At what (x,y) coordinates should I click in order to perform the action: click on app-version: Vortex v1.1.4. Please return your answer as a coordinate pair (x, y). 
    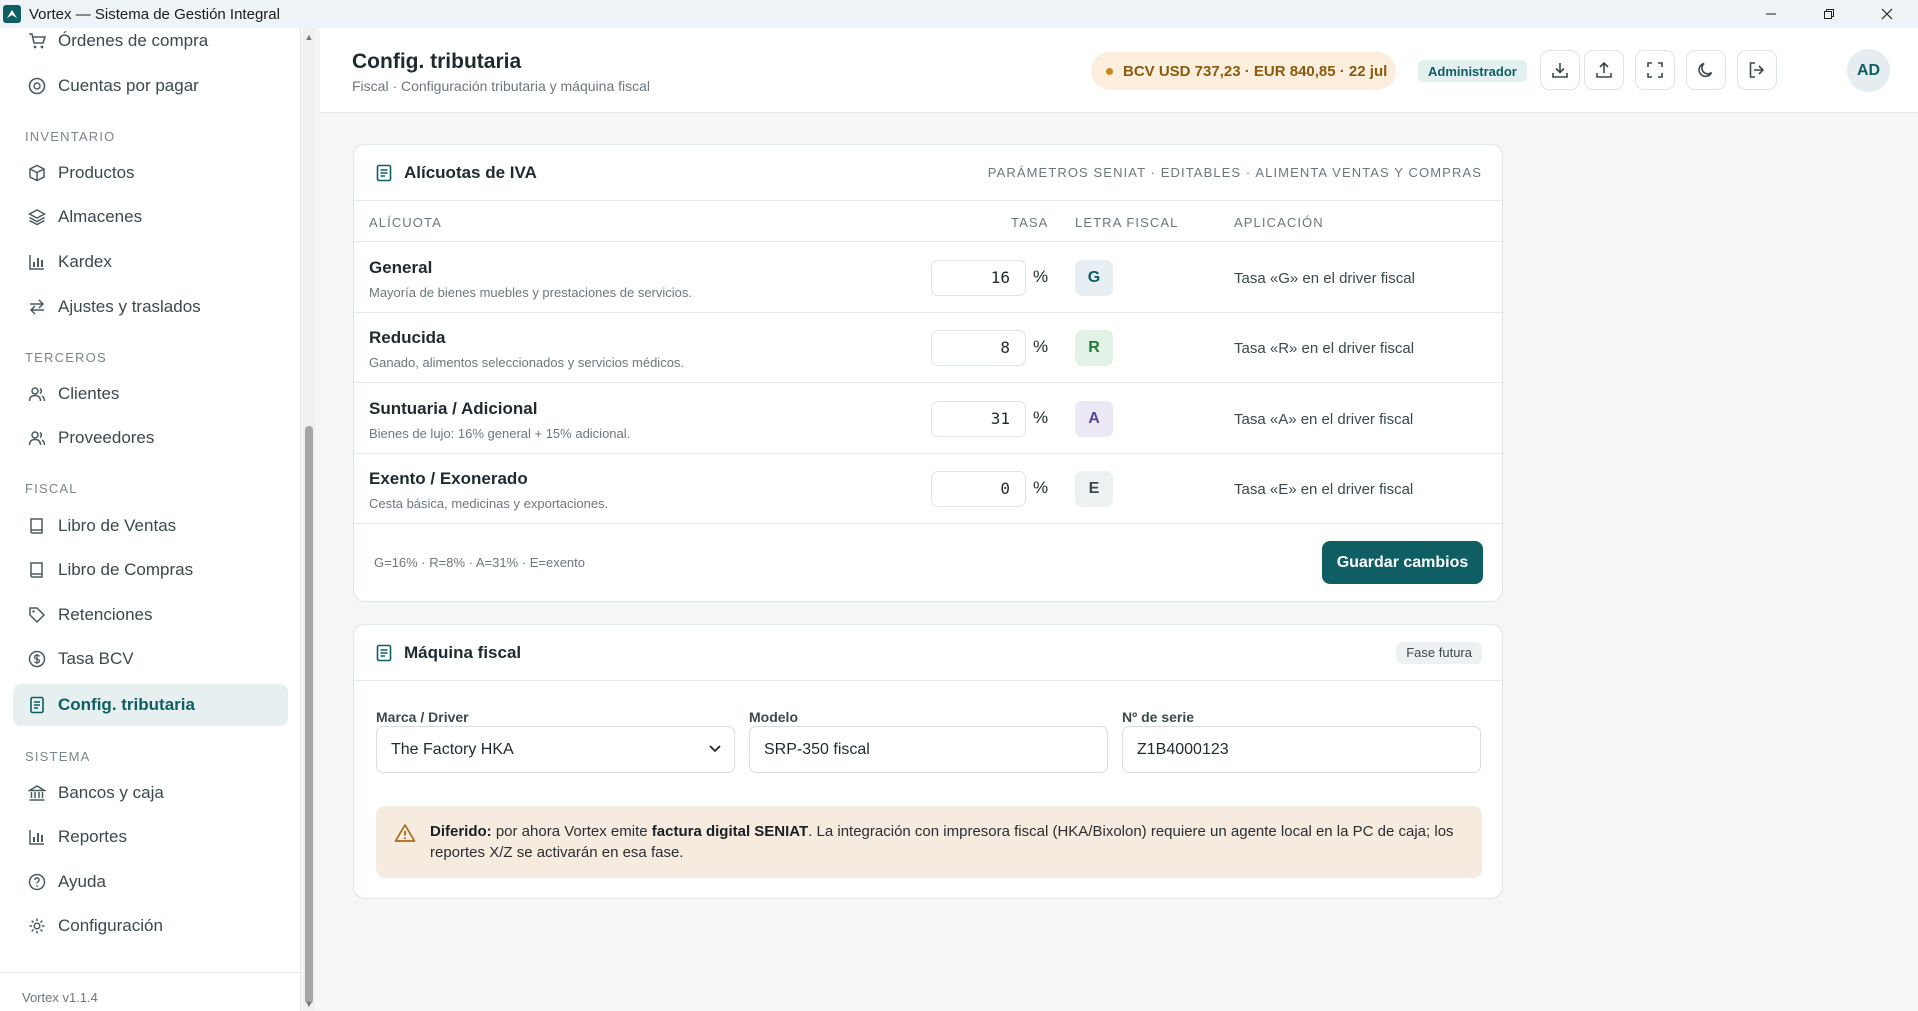
    Looking at the image, I should click on (60, 997).